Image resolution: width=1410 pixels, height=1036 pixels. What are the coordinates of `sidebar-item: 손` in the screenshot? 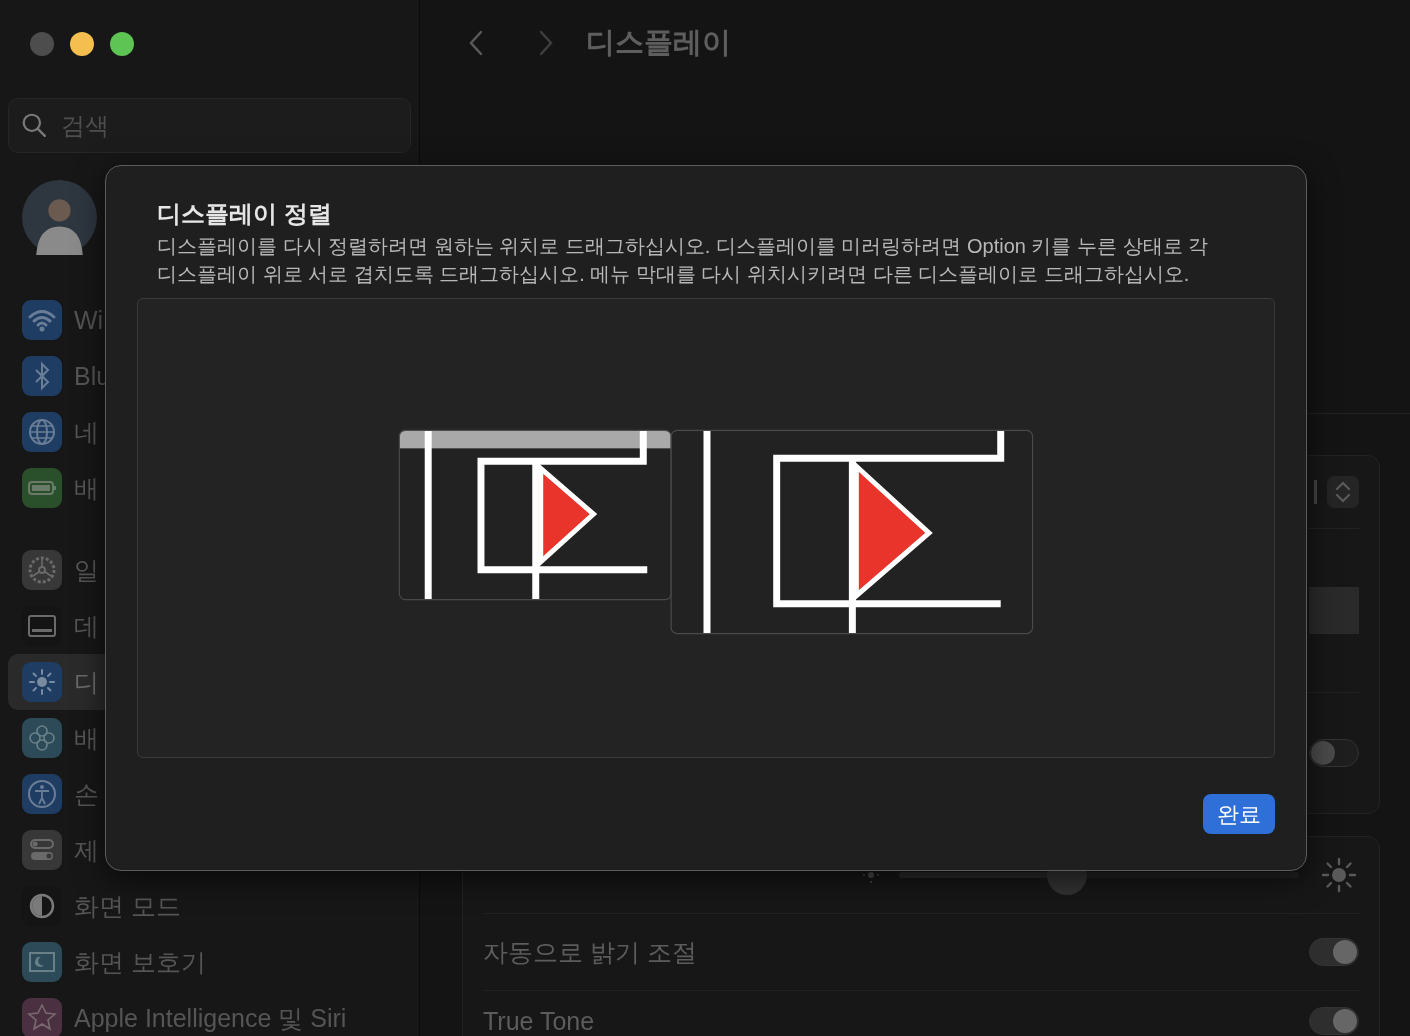 It's located at (209, 794).